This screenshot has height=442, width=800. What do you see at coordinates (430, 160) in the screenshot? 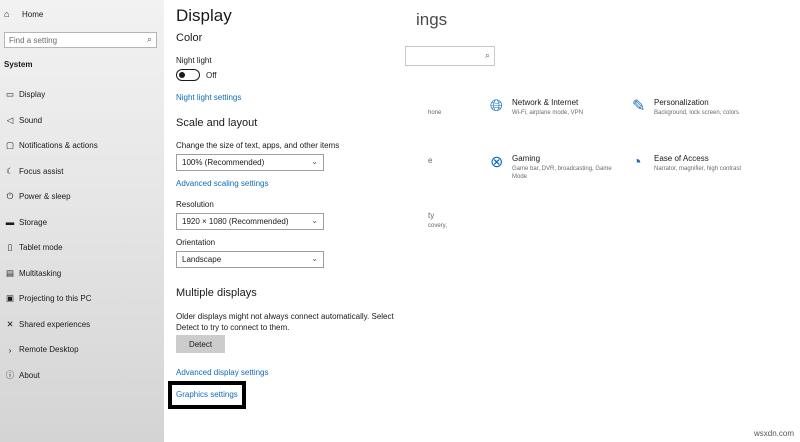
I see `background-fragment: e` at bounding box center [430, 160].